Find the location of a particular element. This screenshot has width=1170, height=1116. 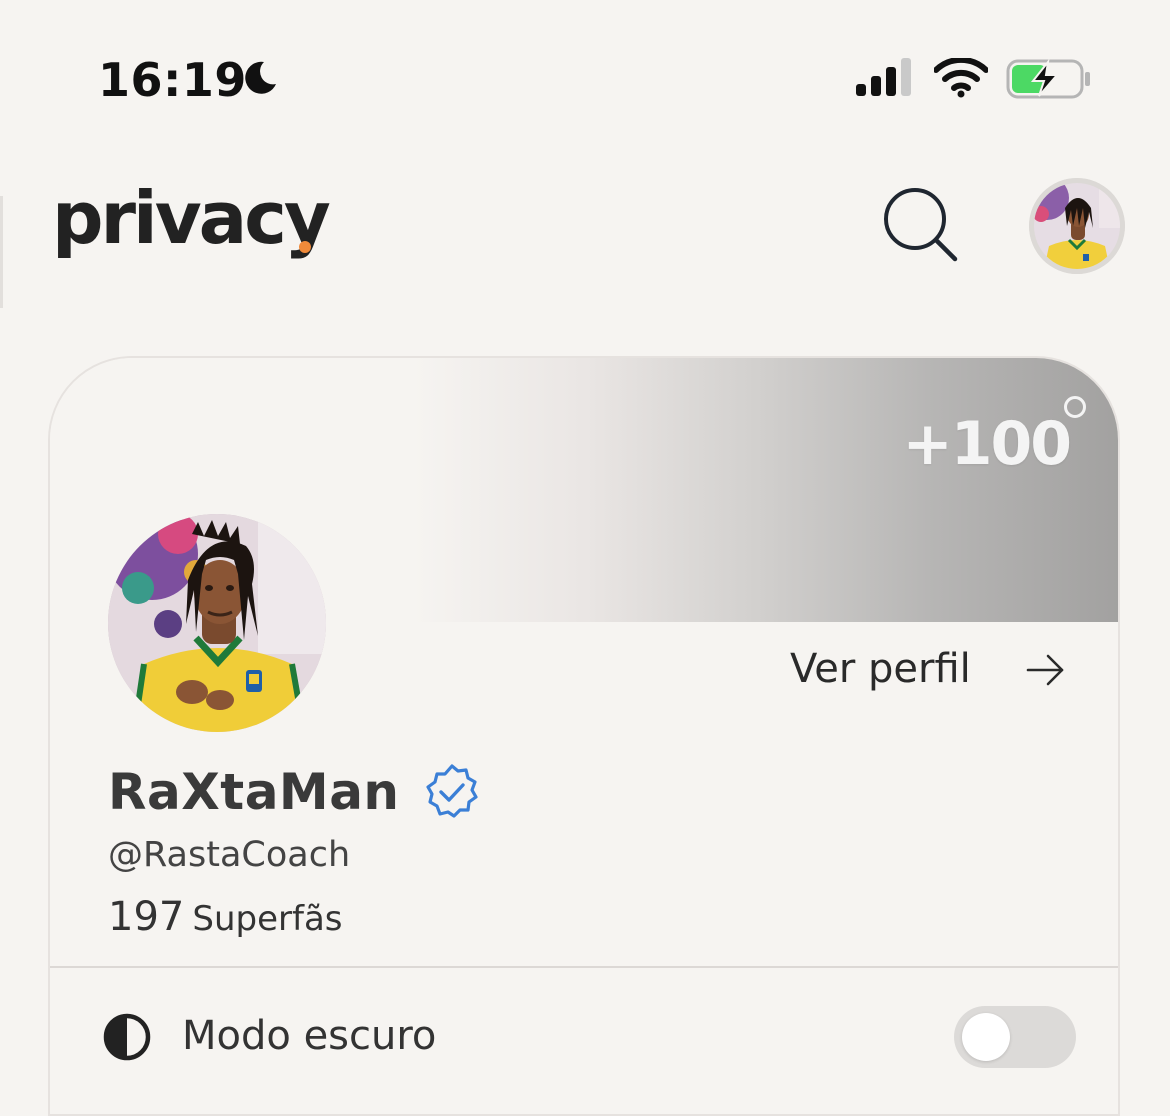

dark-mode-row: Modo escuro is located at coordinates (584, 1038).